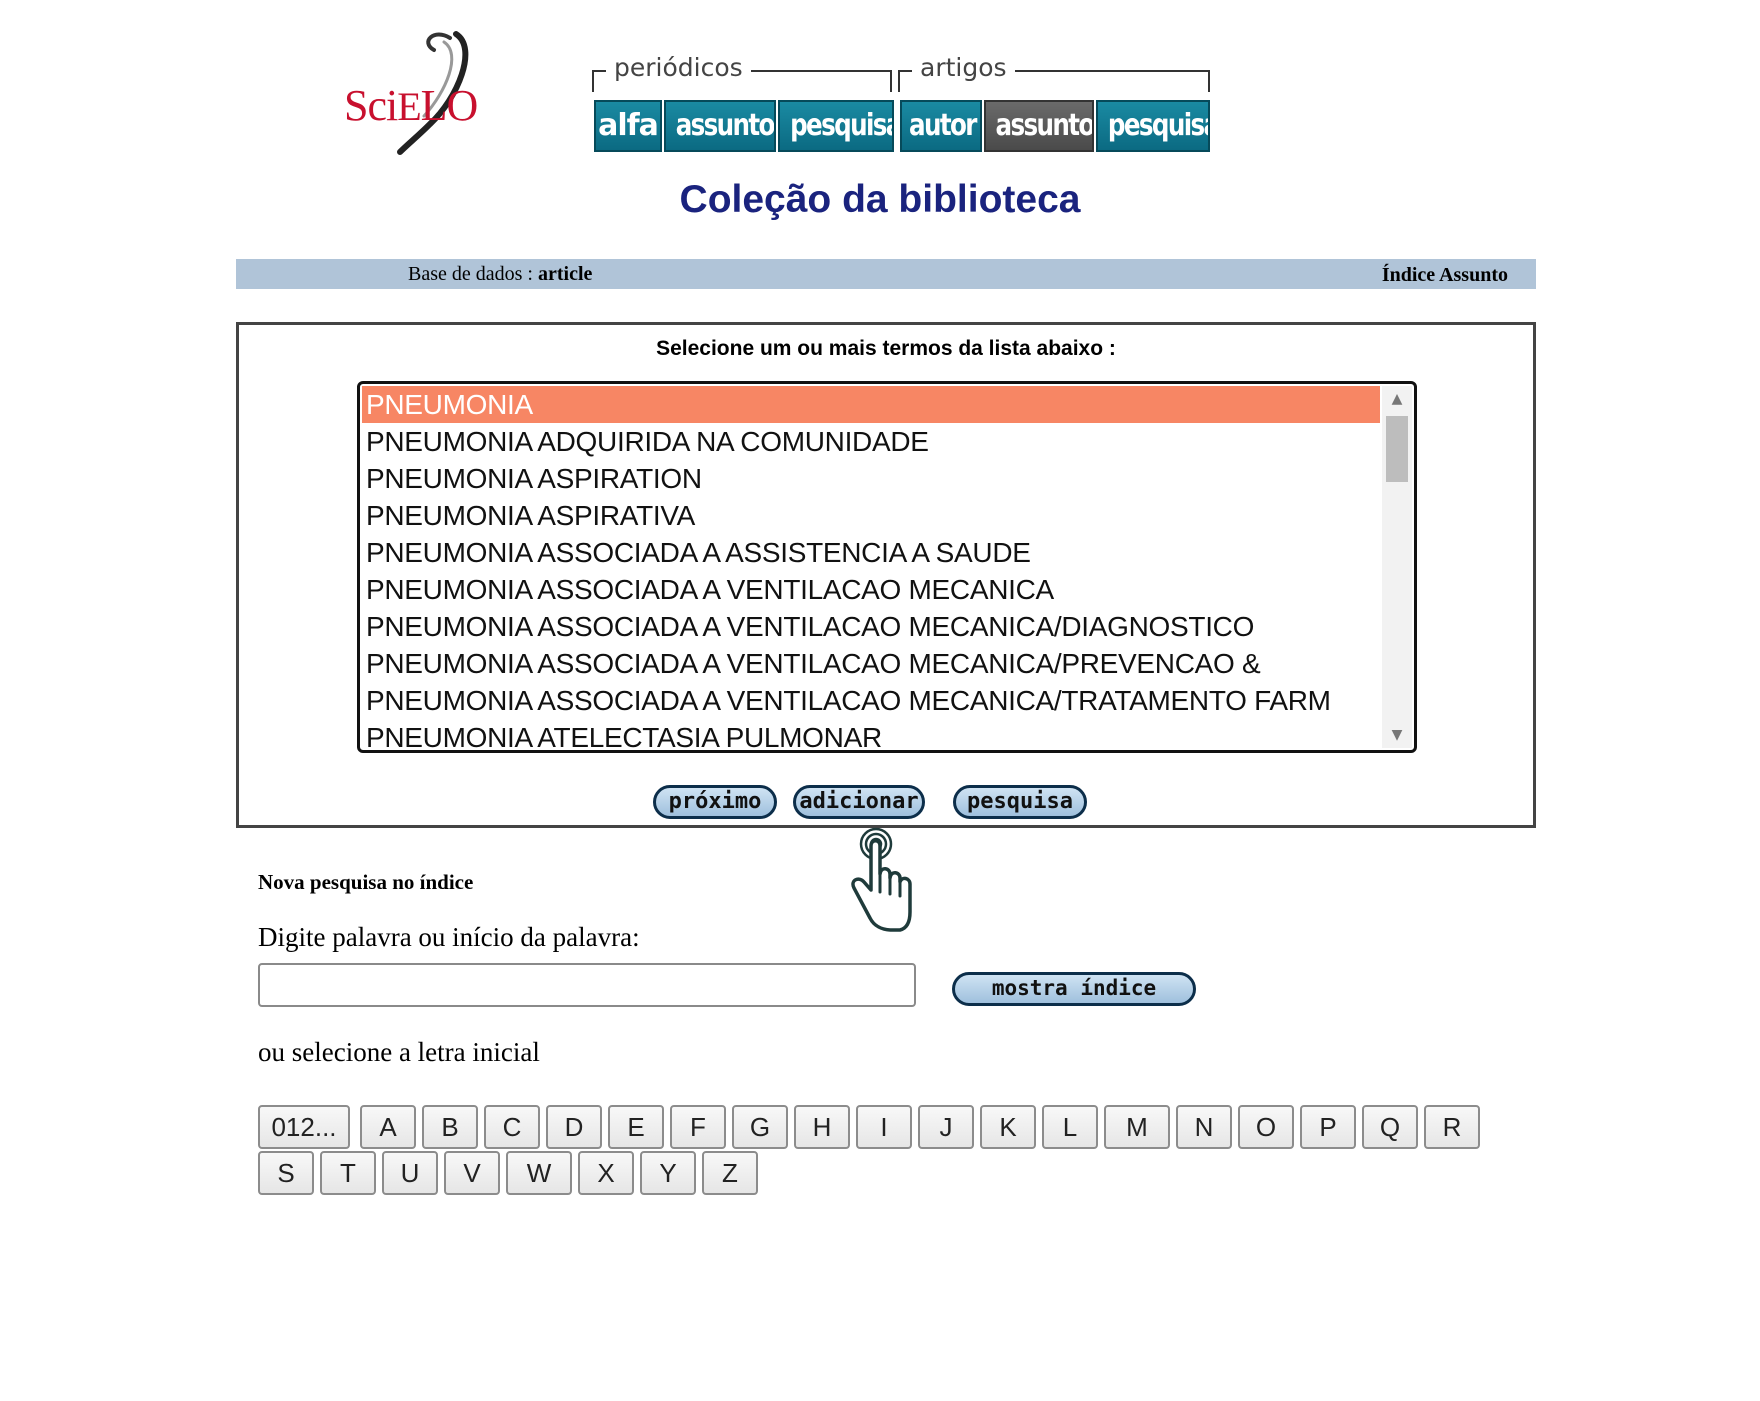  I want to click on new-search-heading: Nova pesquisa no índice, so click(366, 882).